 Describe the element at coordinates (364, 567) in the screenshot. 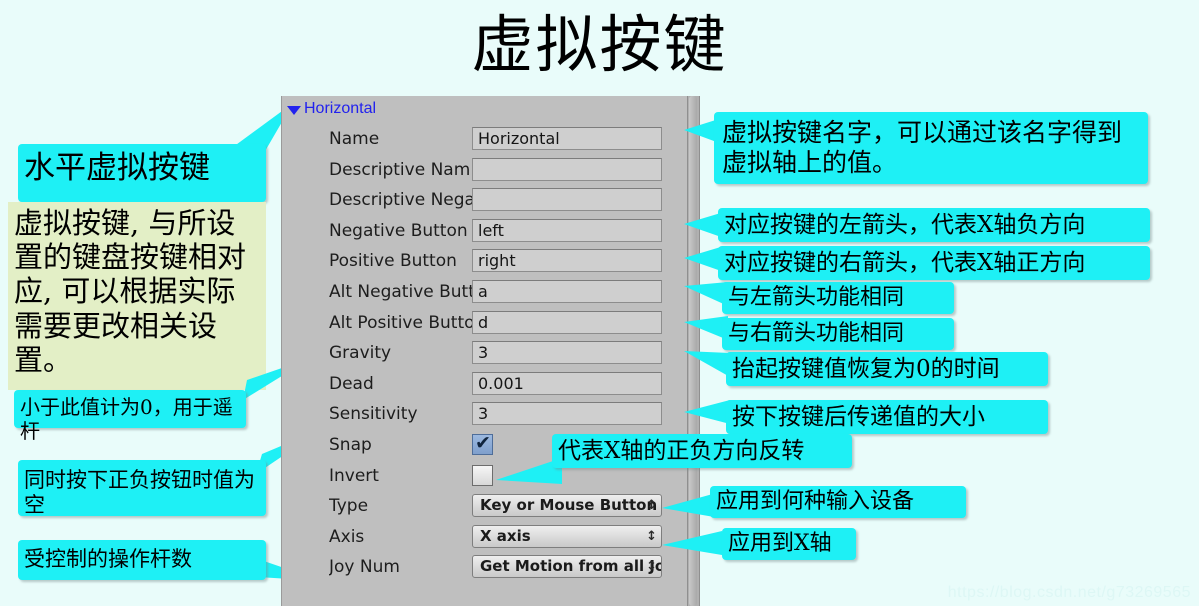

I see `row-label: Joy Num` at that location.